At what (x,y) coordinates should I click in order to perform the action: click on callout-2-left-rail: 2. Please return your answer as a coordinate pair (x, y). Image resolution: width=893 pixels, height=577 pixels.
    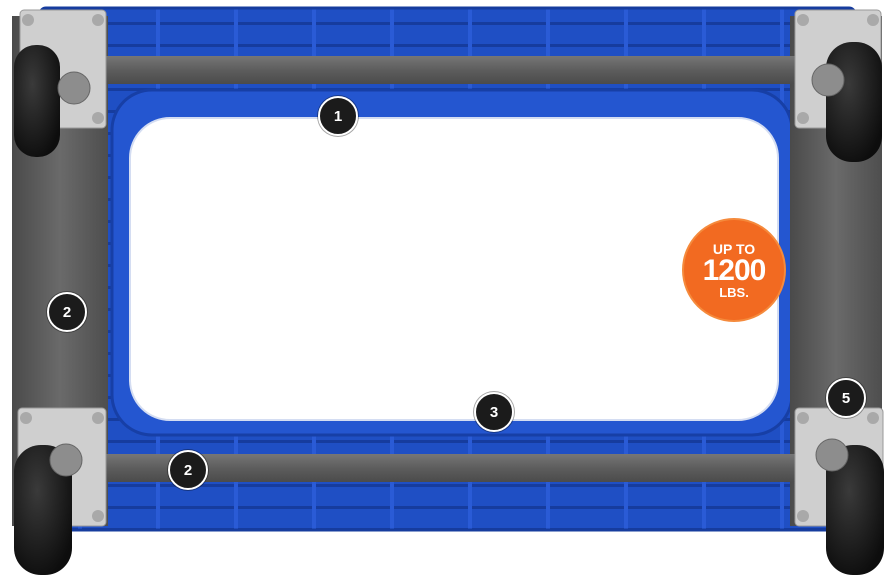
    Looking at the image, I should click on (67, 312).